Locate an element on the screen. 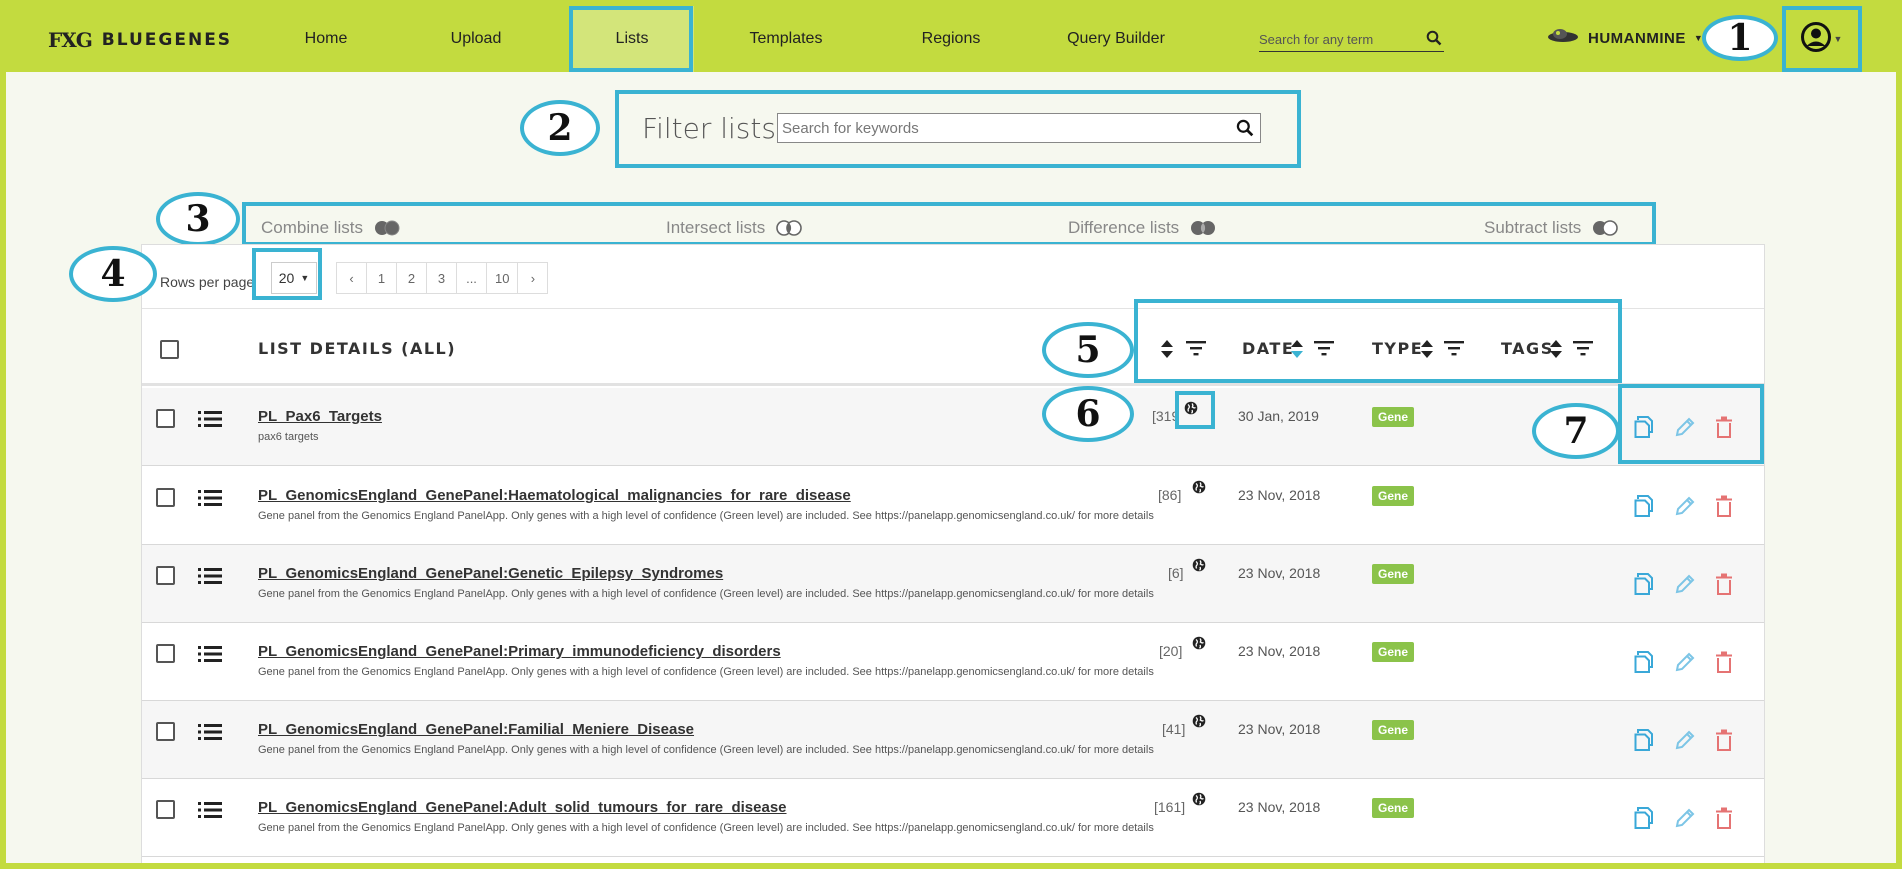 This screenshot has height=869, width=1902. nav-home: Home is located at coordinates (326, 39).